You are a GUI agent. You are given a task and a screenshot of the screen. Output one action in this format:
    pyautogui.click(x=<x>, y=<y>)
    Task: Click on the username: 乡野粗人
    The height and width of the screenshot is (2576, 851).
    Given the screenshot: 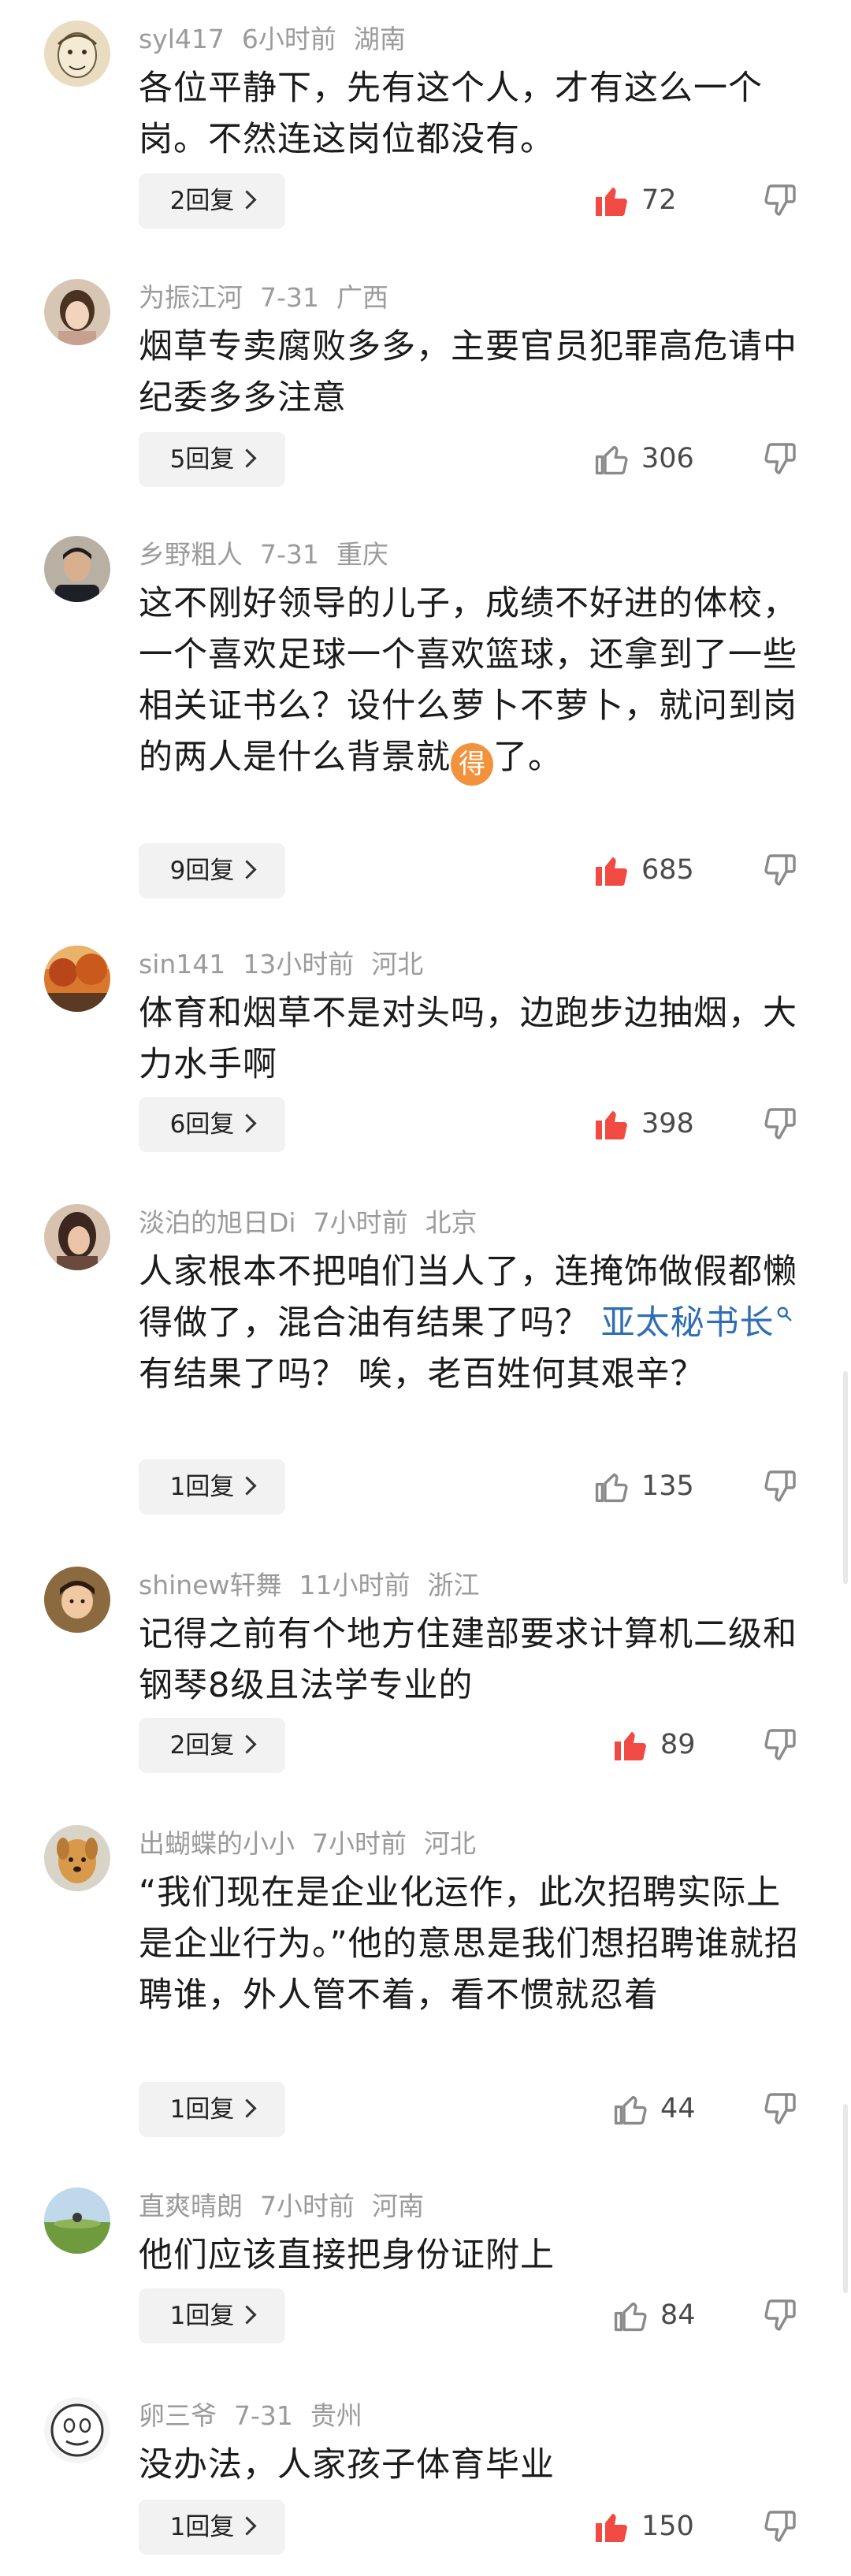 What is the action you would take?
    pyautogui.click(x=191, y=554)
    